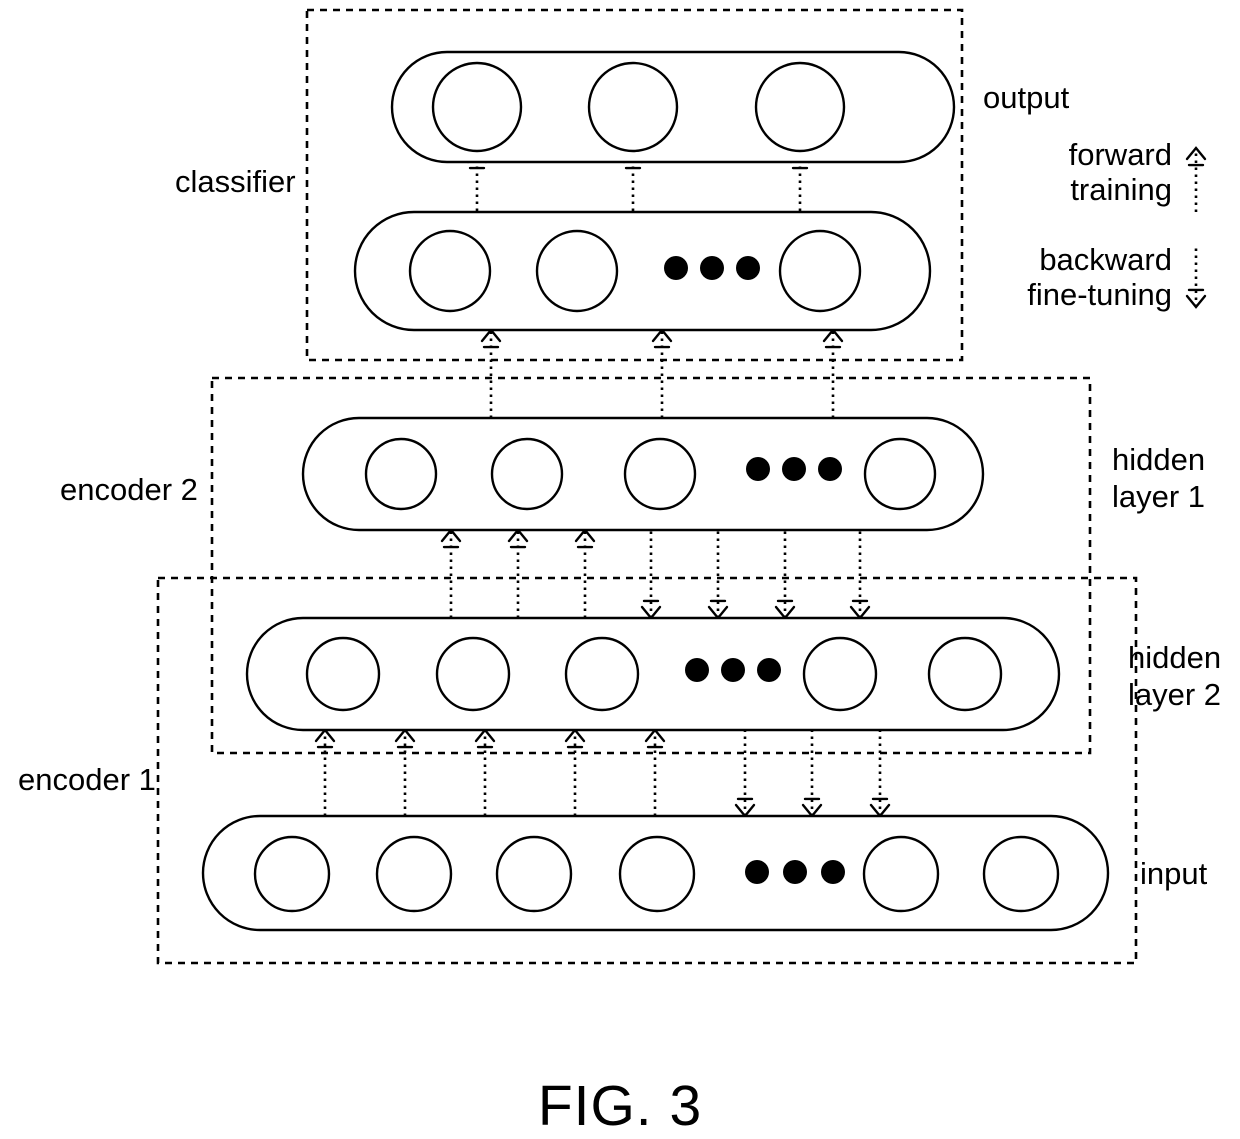 Image resolution: width=1240 pixels, height=1139 pixels. What do you see at coordinates (1158, 459) in the screenshot?
I see `label-hidden-layer-1-line-1: hidden` at bounding box center [1158, 459].